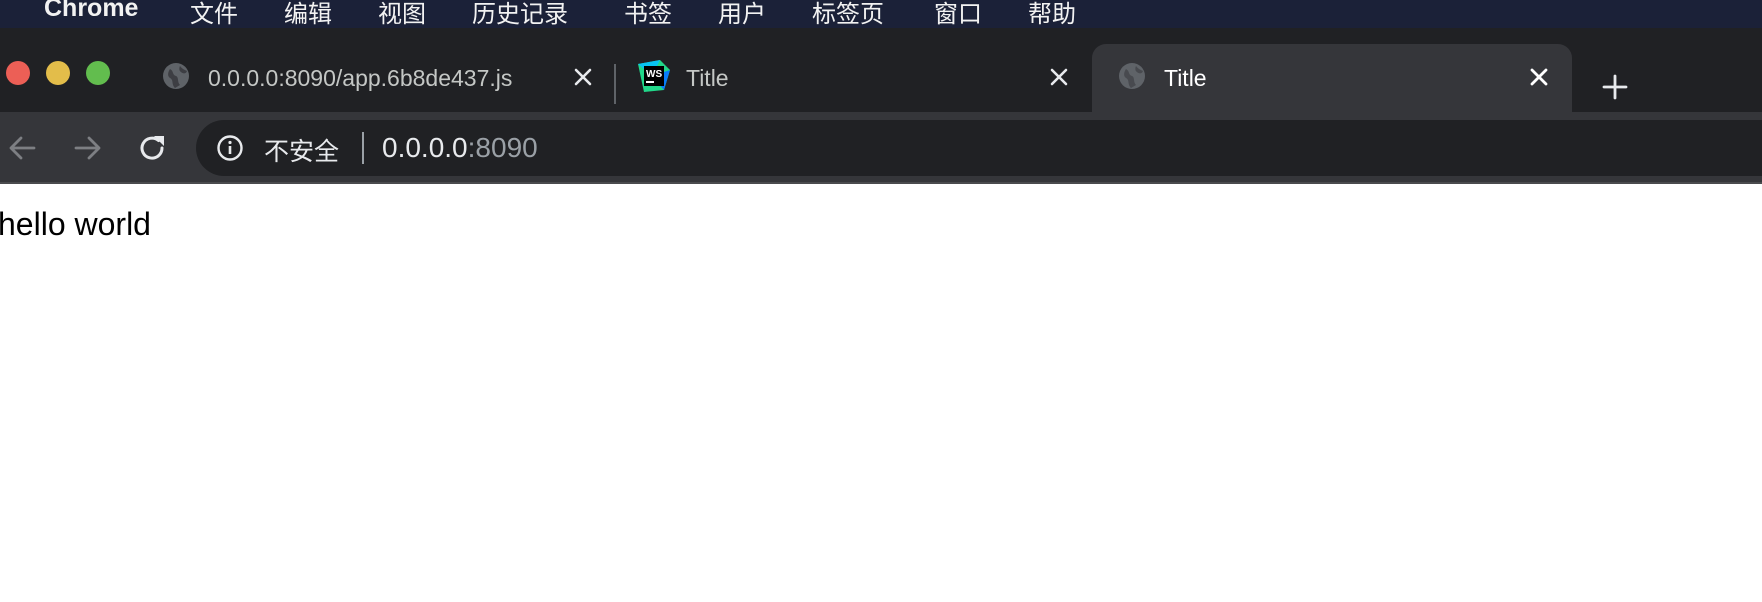  Describe the element at coordinates (1052, 14) in the screenshot. I see `menu-help: 帮助` at that location.